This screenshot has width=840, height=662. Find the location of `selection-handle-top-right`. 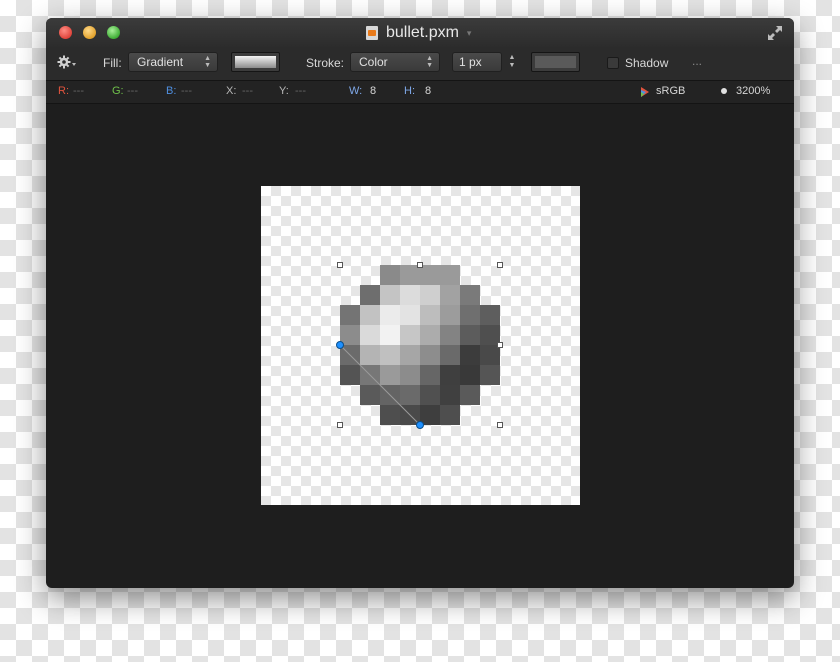

selection-handle-top-right is located at coordinates (500, 265).